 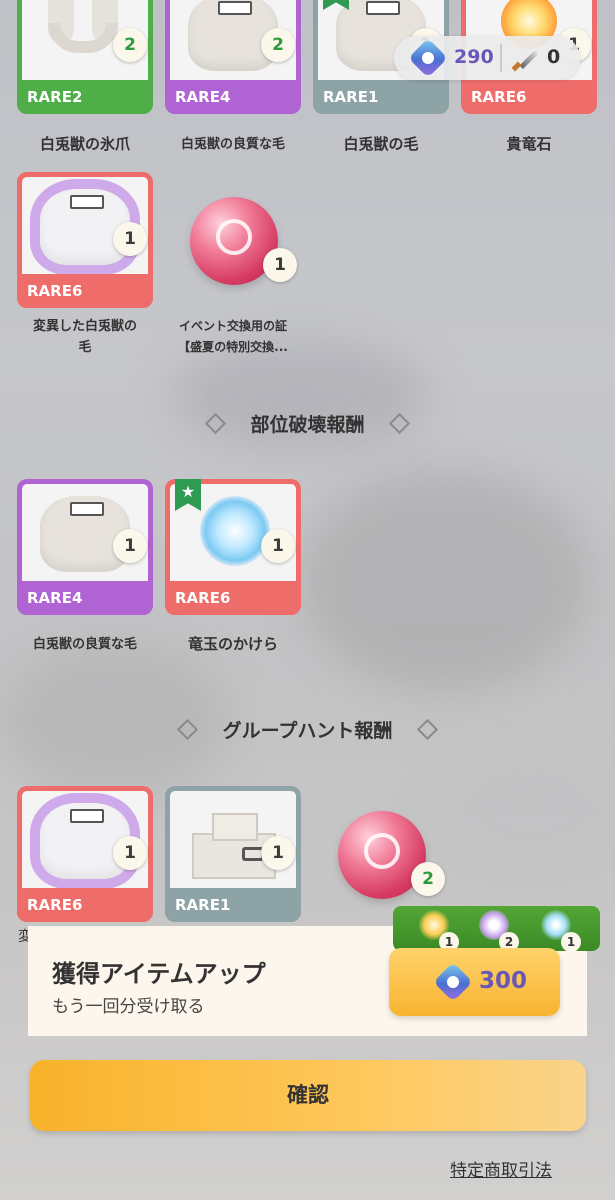 I want to click on item-card: 2 RARE4, so click(x=233, y=57).